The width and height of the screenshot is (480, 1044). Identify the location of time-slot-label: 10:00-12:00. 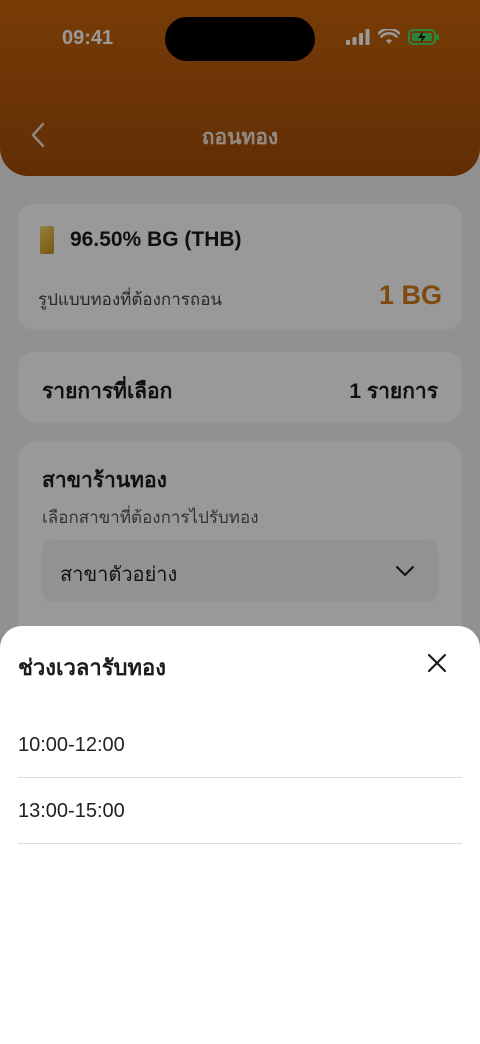
(71, 745).